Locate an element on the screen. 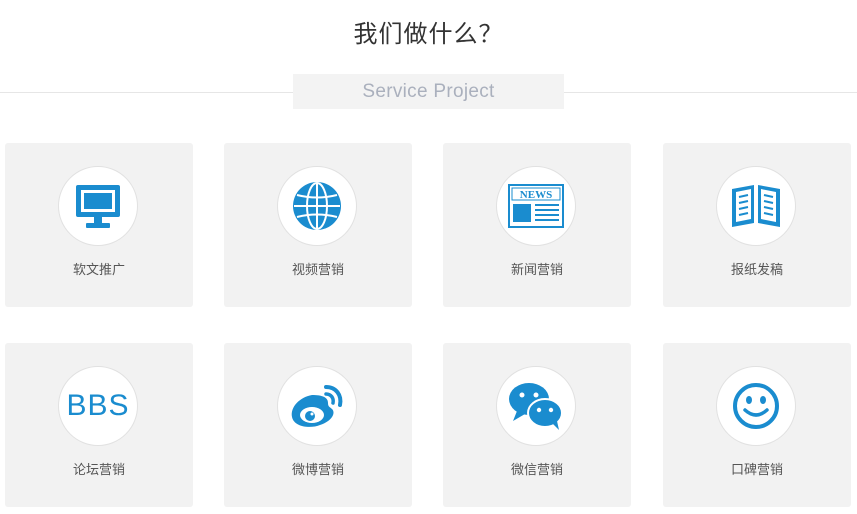 Image resolution: width=857 pixels, height=514 pixels. service-label: 新闻营销 is located at coordinates (536, 270).